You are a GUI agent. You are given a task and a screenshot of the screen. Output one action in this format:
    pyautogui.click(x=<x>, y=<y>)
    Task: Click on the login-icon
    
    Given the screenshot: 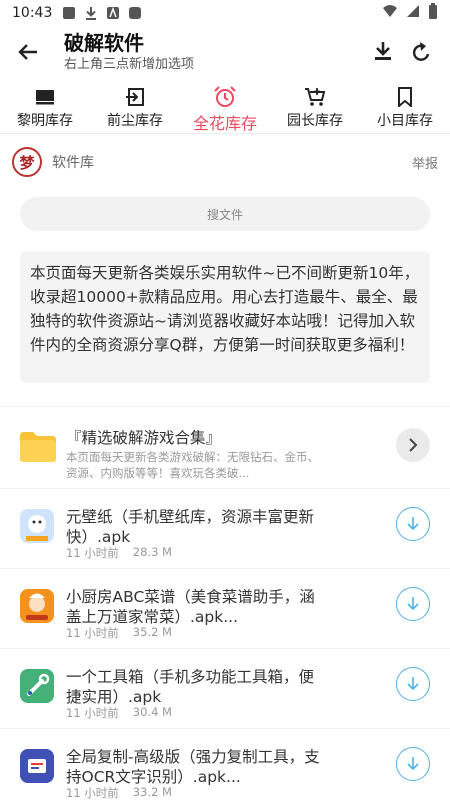 What is the action you would take?
    pyautogui.click(x=135, y=97)
    